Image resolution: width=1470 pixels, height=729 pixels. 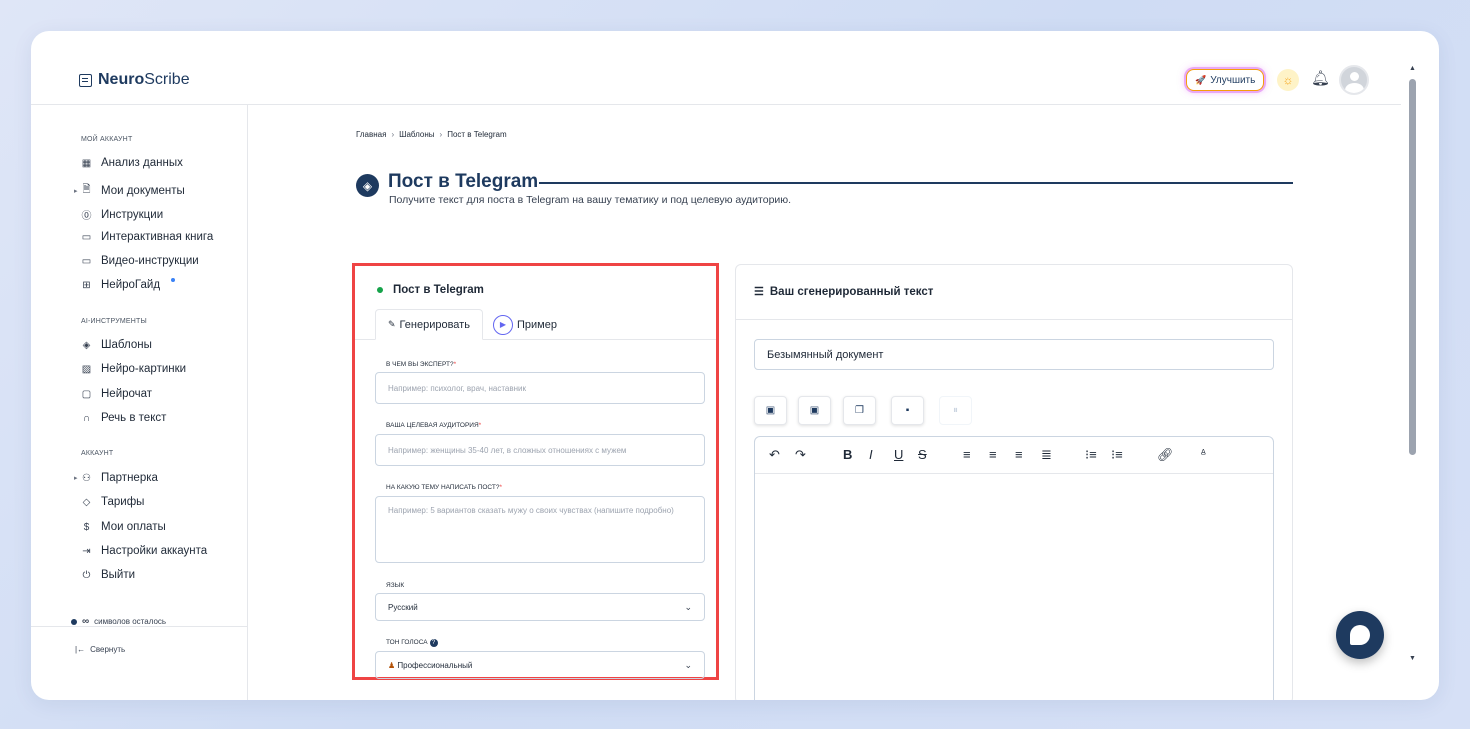 I want to click on support-chat-button, so click(x=1360, y=635).